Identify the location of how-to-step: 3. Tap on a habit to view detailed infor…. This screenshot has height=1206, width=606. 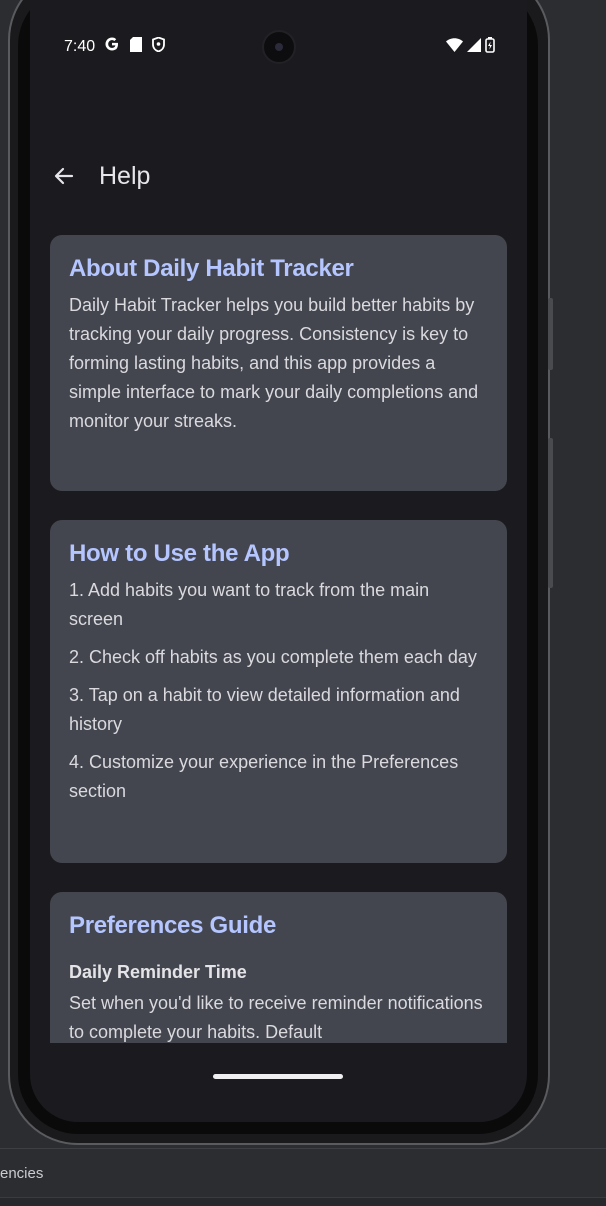
(264, 709).